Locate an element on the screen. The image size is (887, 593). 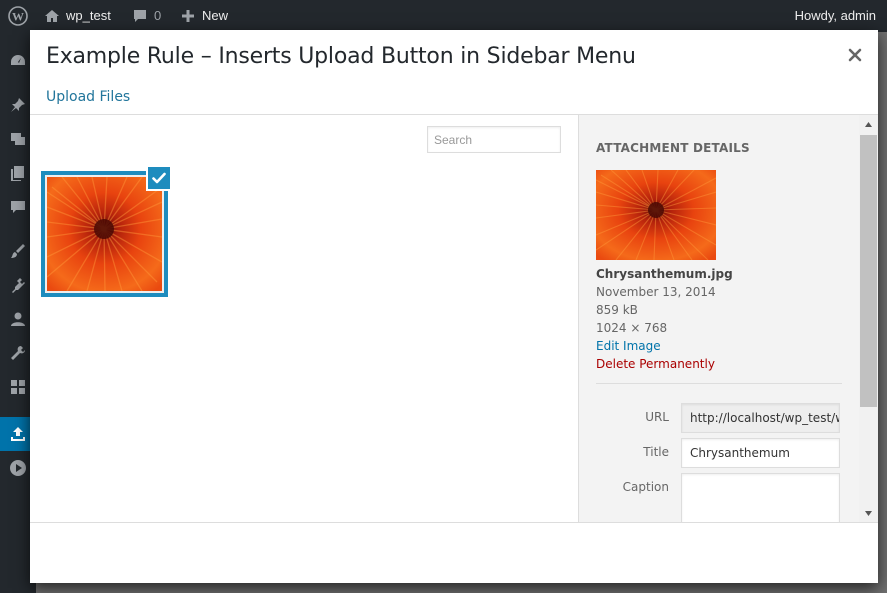
site-name-link: wp_test is located at coordinates (77, 16).